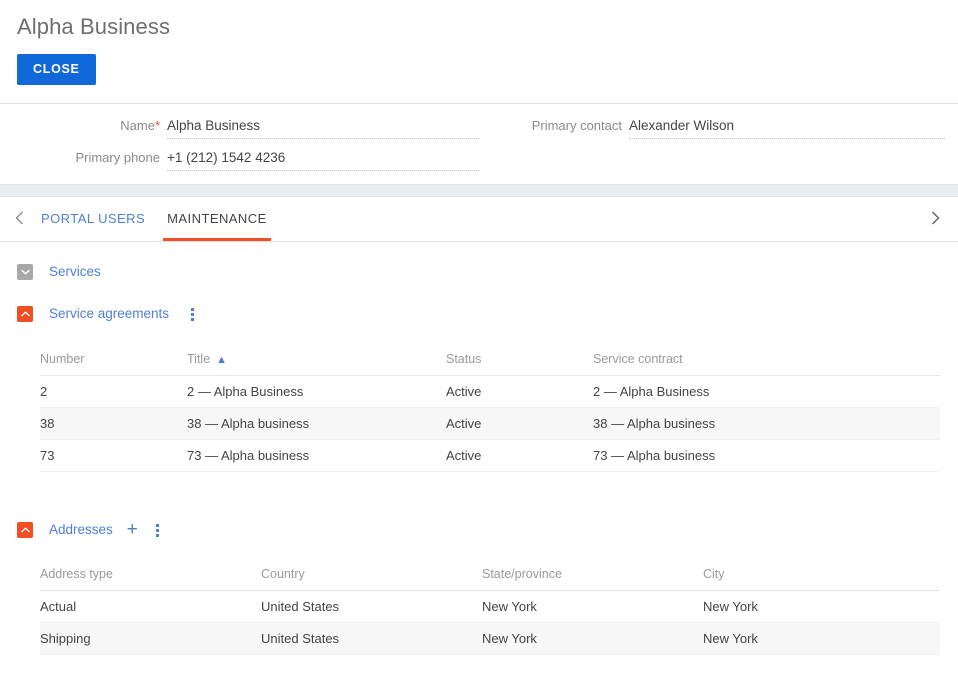  I want to click on form-column-right: Primary contact Alexander Wilson, so click(729, 133).